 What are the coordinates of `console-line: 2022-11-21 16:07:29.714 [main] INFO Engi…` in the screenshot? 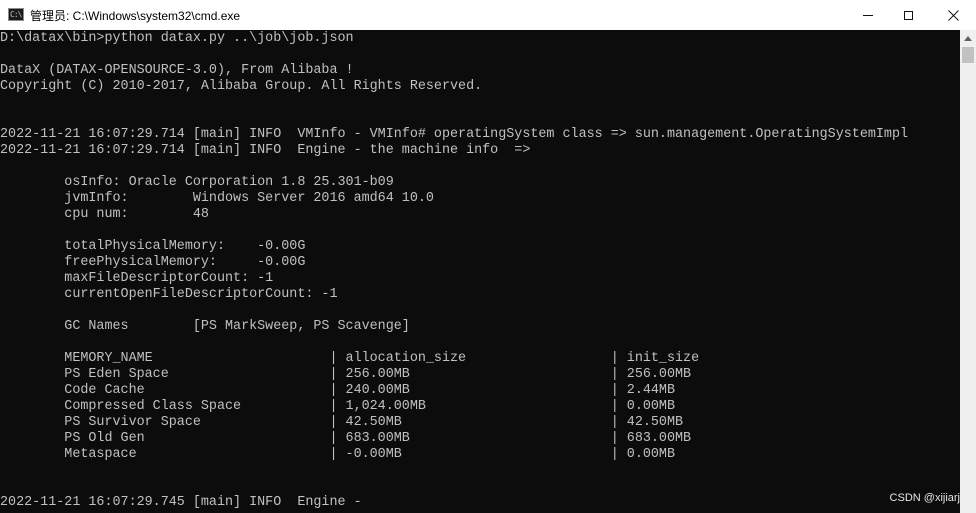 It's located at (265, 150).